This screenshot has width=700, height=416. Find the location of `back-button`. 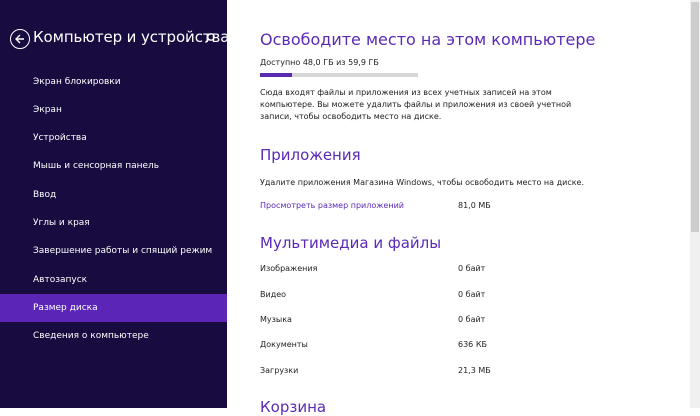

back-button is located at coordinates (20, 39).